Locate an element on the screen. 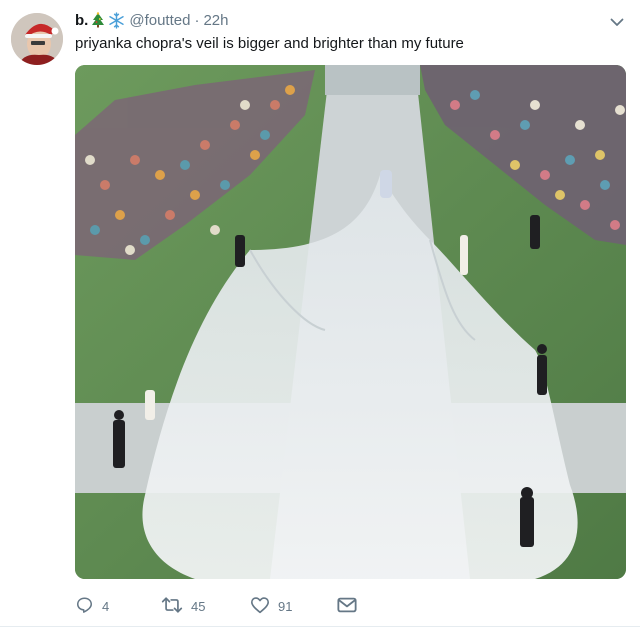 Image resolution: width=640 pixels, height=635 pixels. reply-button: 4 is located at coordinates (92, 606).